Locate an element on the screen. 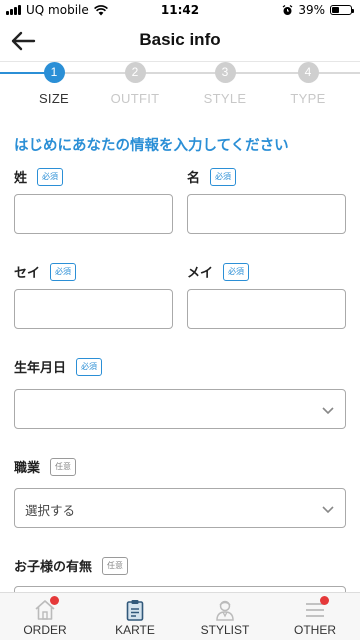  step-label: STYLE is located at coordinates (225, 98).